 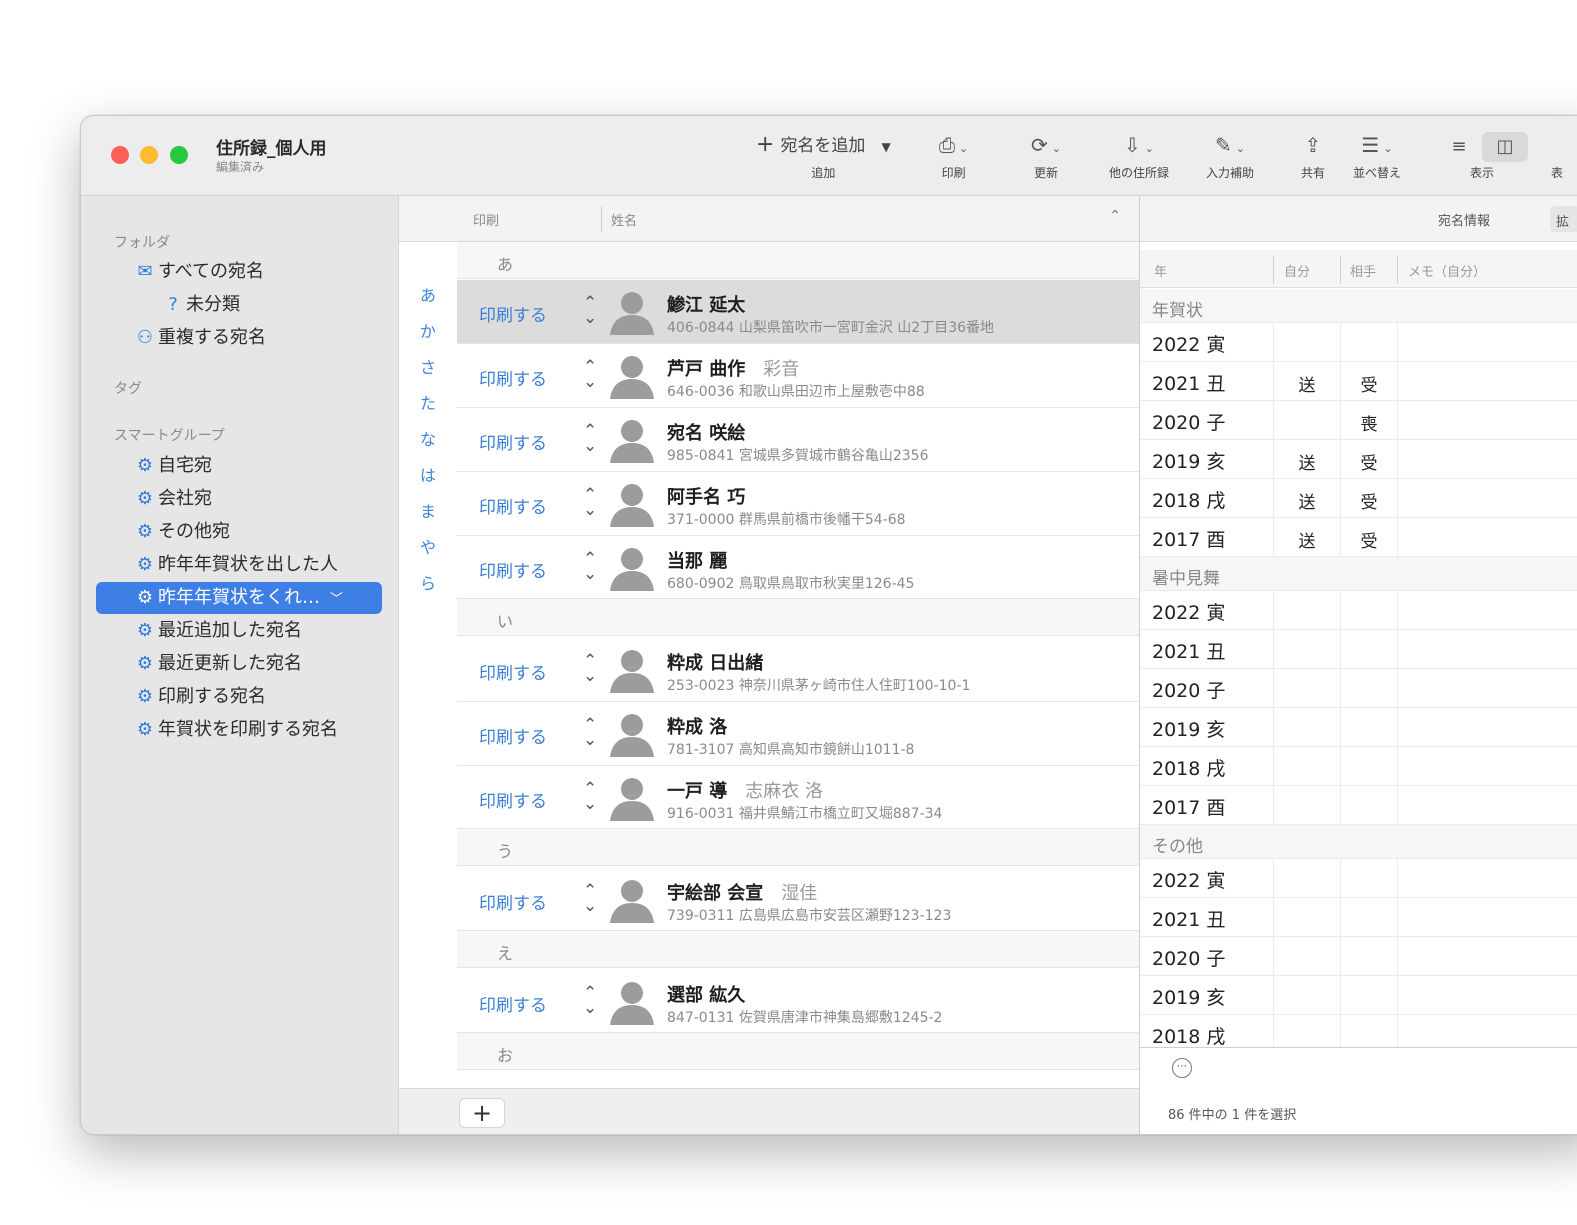 What do you see at coordinates (798, 568) in the screenshot?
I see `list-item: 印刷する ⌃ ⌄ 当那 麗 680-0902 鳥取県鳥取市秋実里126-45` at bounding box center [798, 568].